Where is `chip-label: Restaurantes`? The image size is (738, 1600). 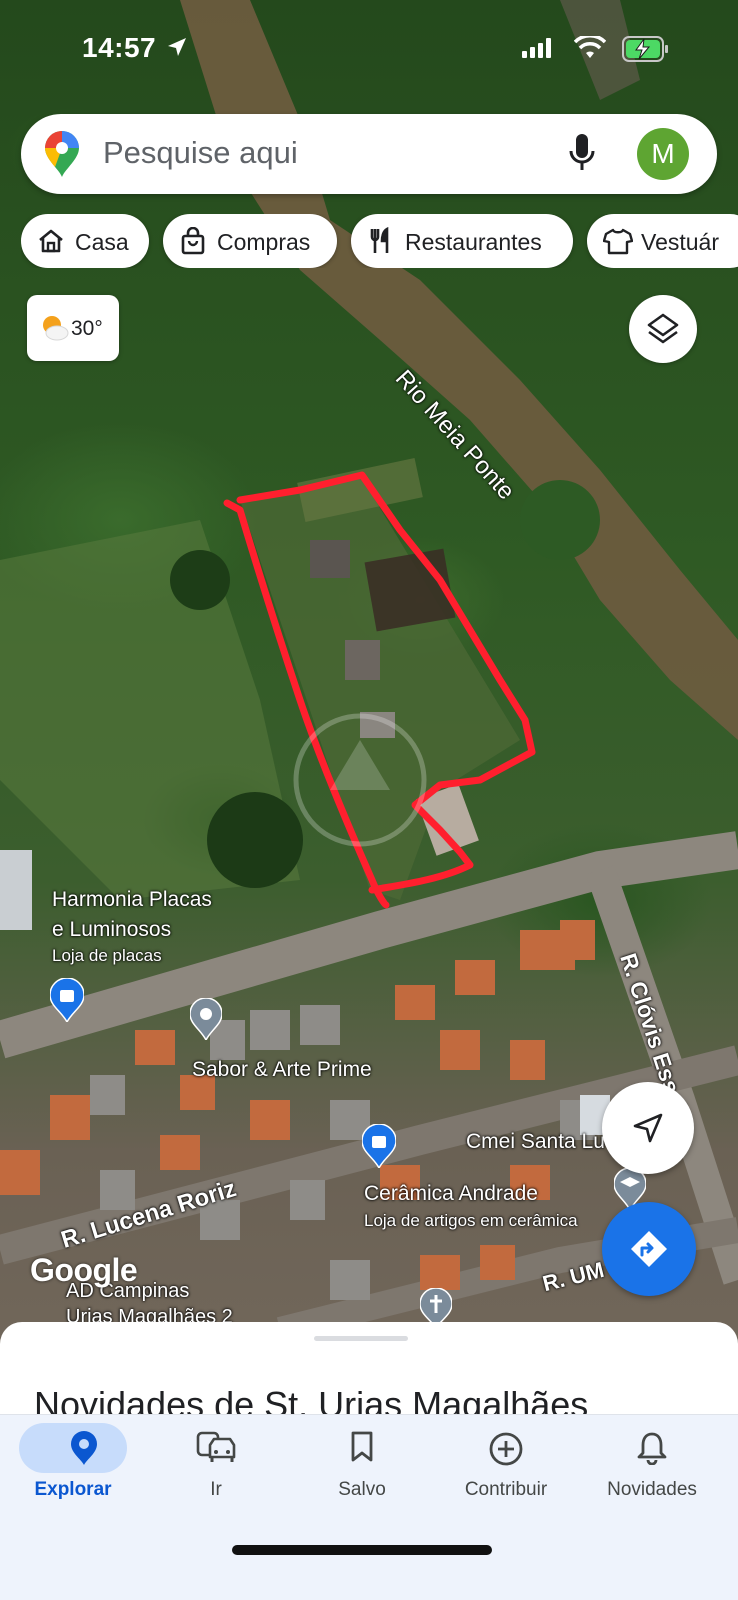 chip-label: Restaurantes is located at coordinates (473, 242).